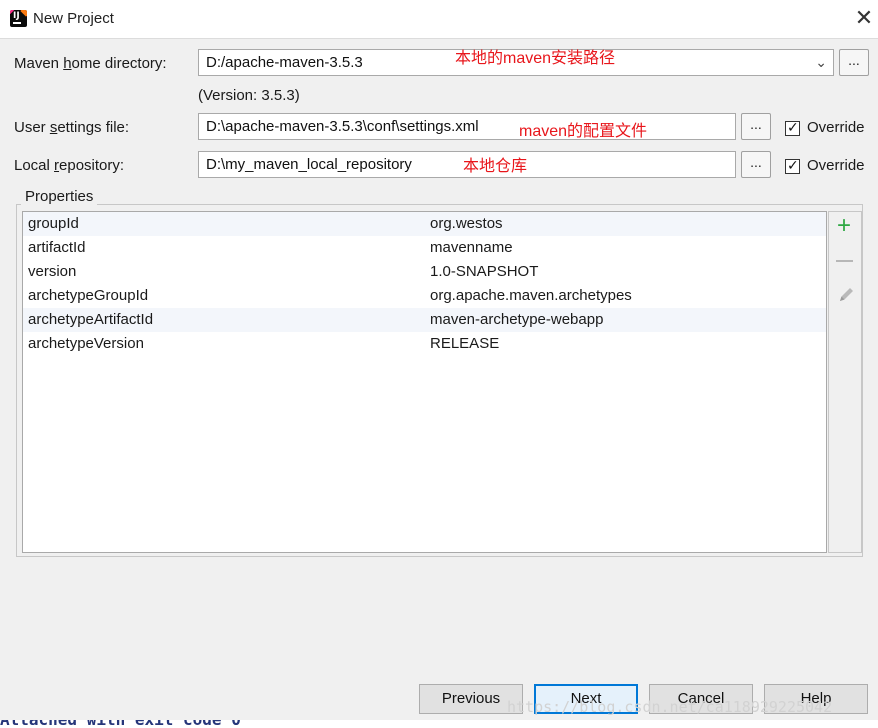  What do you see at coordinates (424, 224) in the screenshot?
I see `table-row: groupId org.westos` at bounding box center [424, 224].